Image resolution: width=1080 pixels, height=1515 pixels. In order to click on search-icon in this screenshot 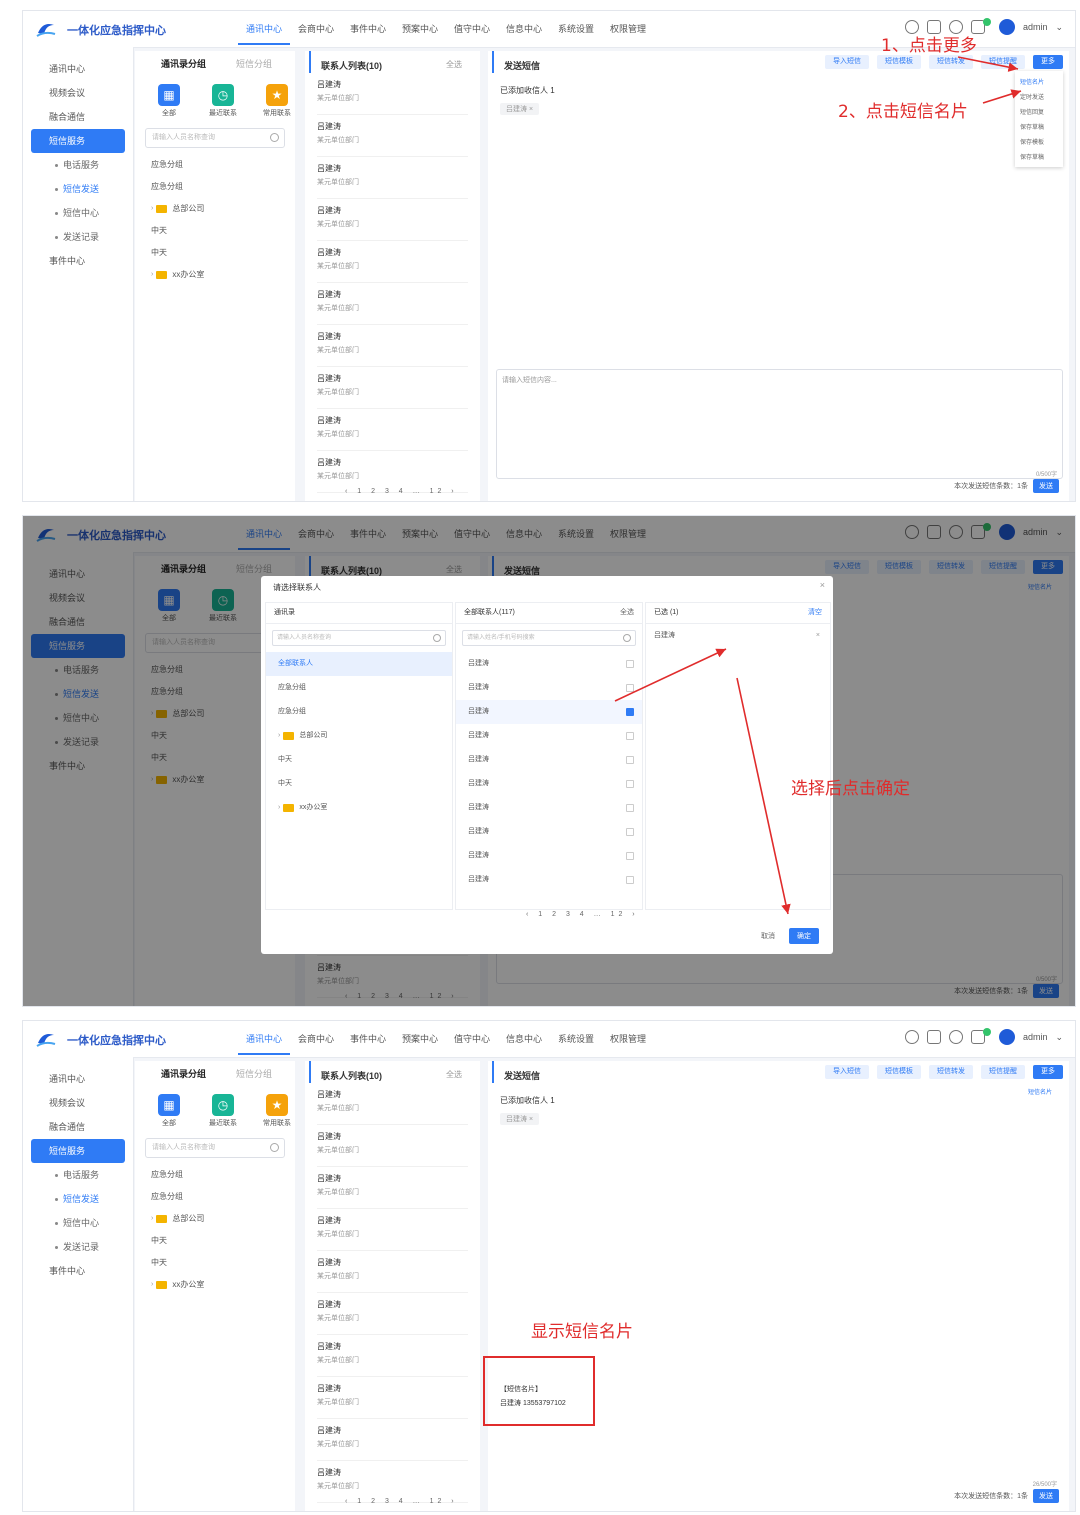, I will do `click(274, 1147)`.